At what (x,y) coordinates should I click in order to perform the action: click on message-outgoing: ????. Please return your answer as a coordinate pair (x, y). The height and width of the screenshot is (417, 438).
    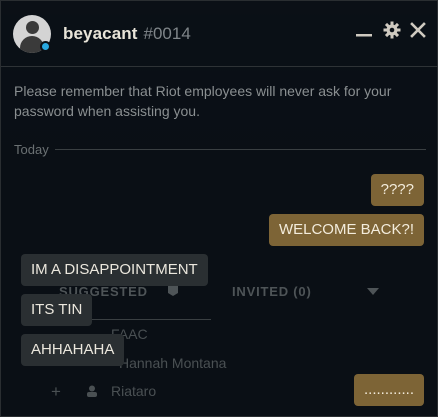
    Looking at the image, I should click on (397, 190).